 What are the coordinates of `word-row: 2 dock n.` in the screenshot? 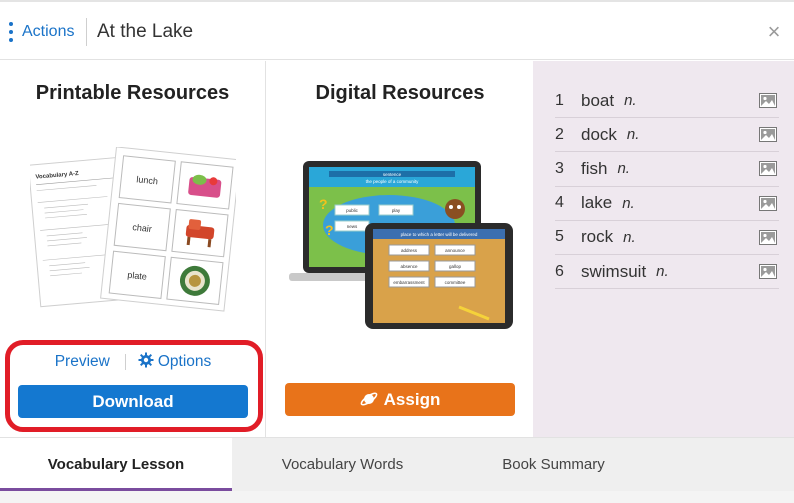 It's located at (667, 135).